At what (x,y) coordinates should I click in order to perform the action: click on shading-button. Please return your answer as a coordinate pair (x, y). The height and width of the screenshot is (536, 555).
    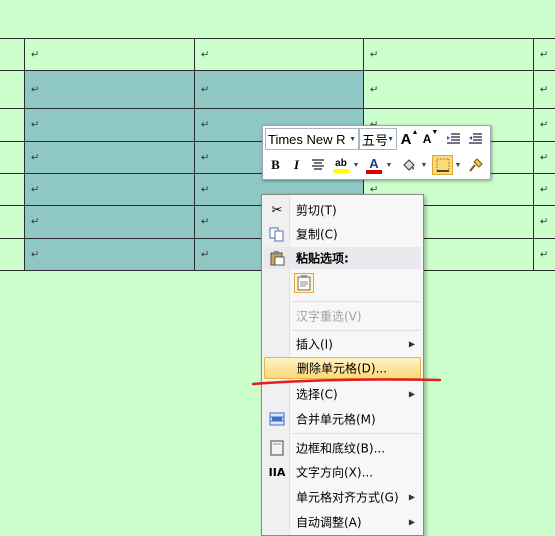
    Looking at the image, I should click on (409, 165).